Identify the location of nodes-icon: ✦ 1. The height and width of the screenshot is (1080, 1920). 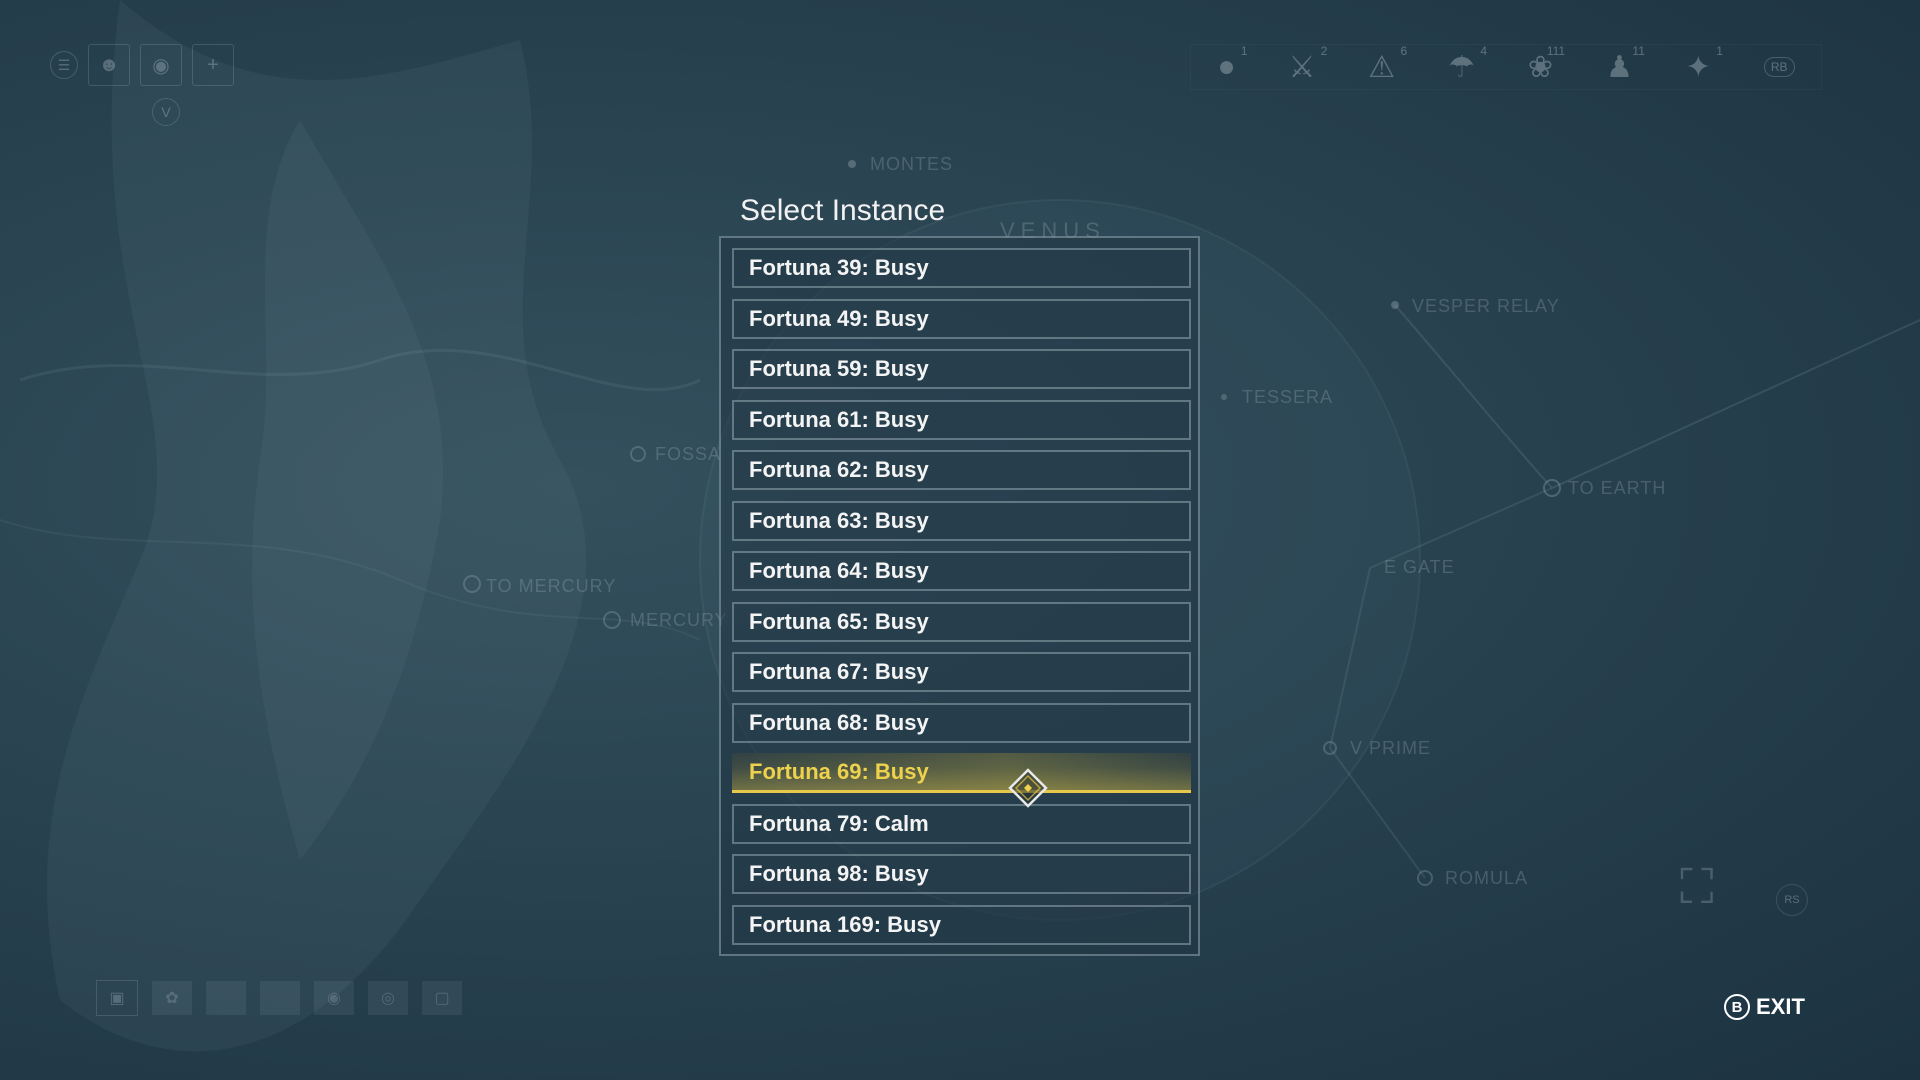
(1704, 64).